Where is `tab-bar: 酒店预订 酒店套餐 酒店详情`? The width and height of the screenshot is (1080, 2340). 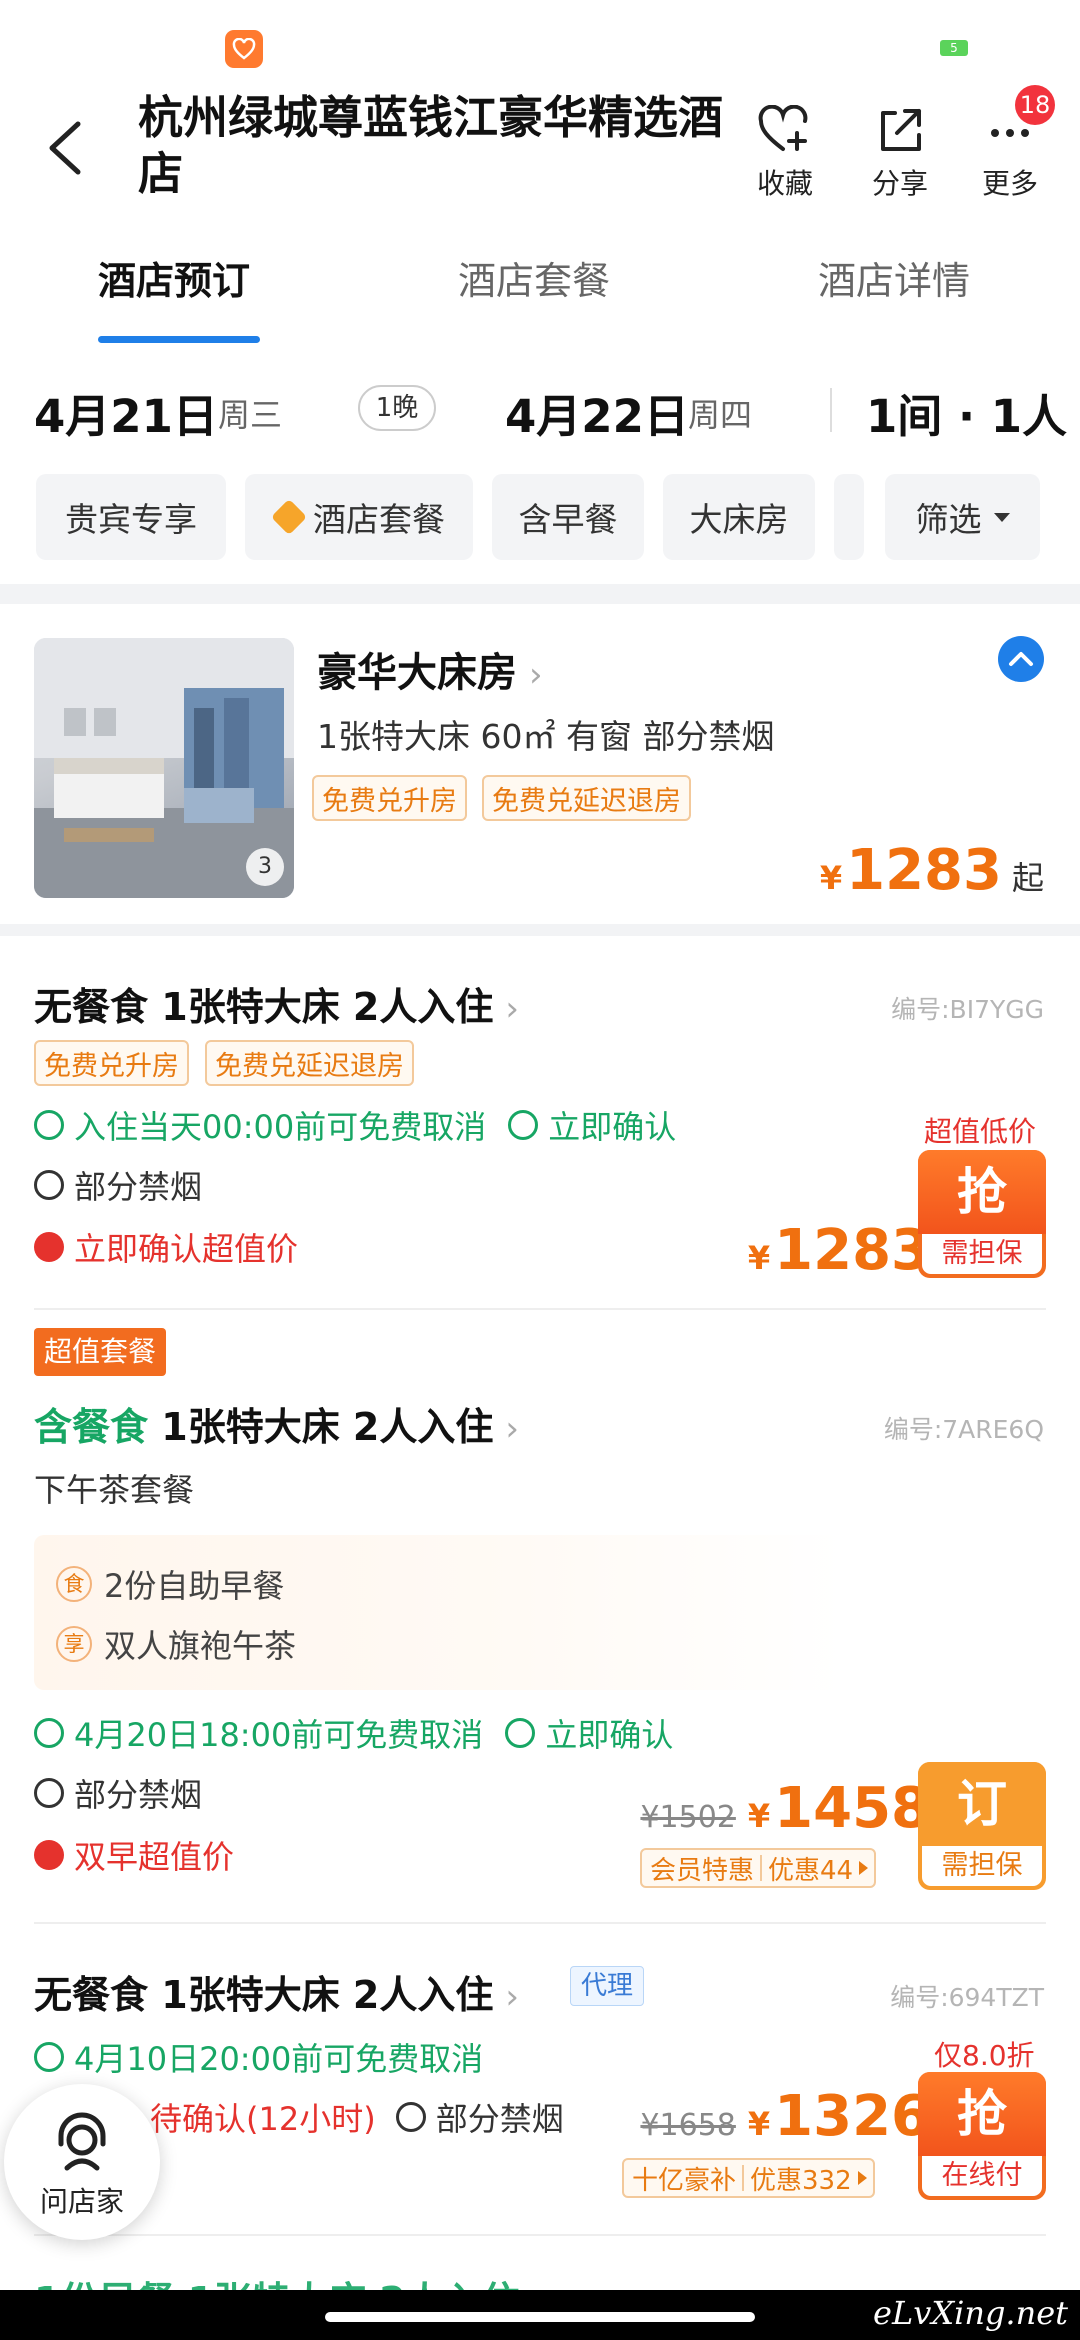
tab-bar: 酒店预订 酒店套餐 酒店详情 is located at coordinates (540, 295).